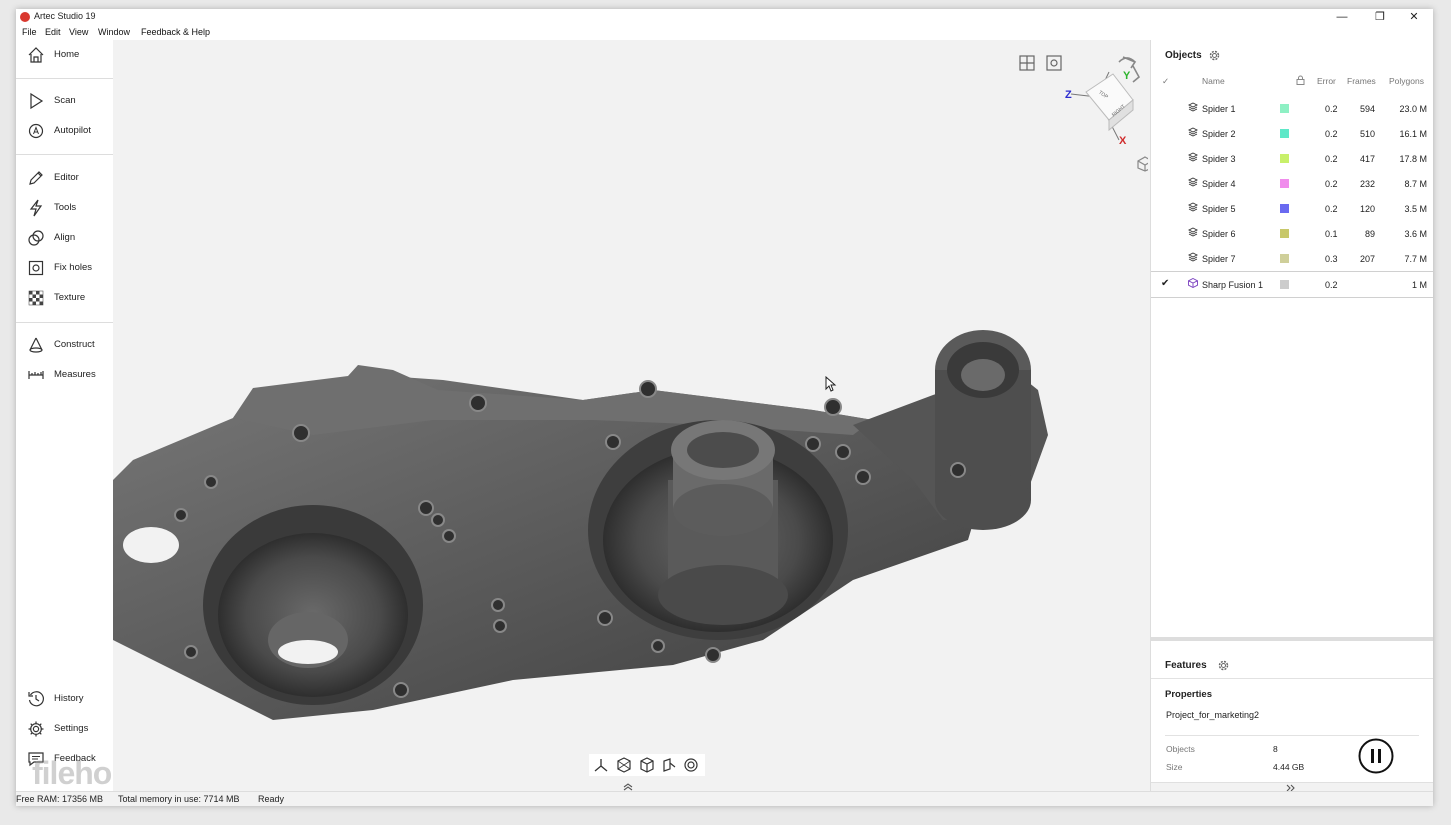  I want to click on menu-view: View, so click(78, 32).